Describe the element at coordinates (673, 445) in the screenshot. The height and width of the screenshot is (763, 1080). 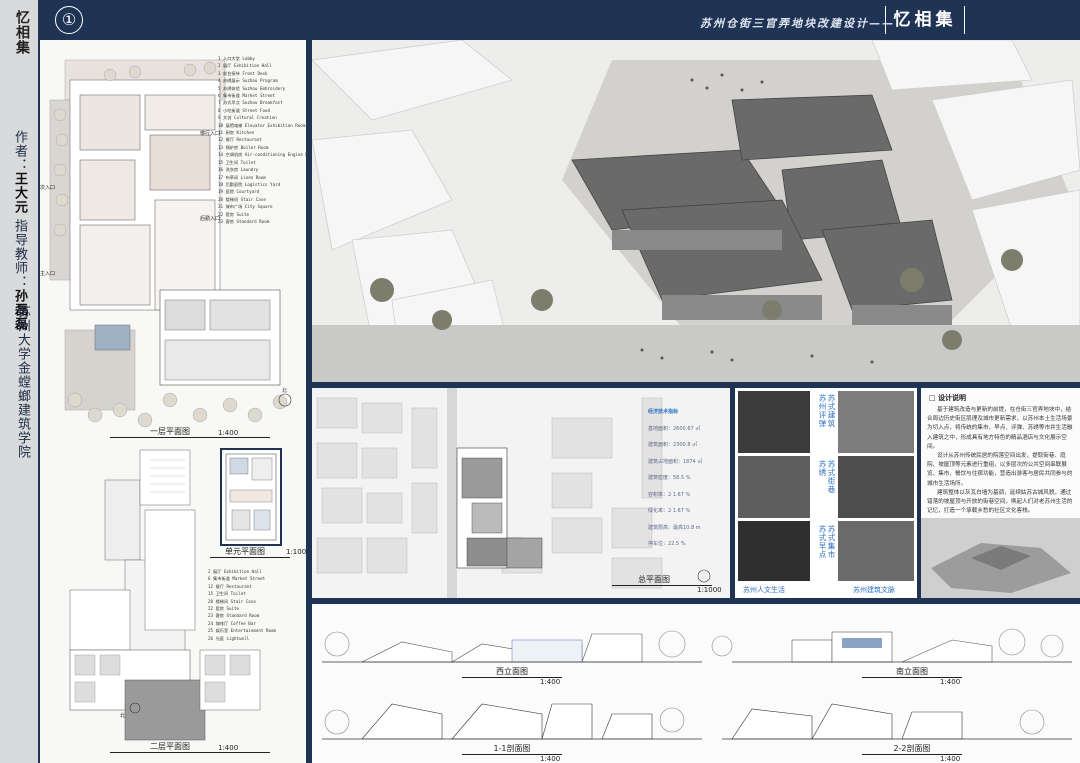
I see `stats-item: 建筑面积：2300.8 ㎡` at that location.